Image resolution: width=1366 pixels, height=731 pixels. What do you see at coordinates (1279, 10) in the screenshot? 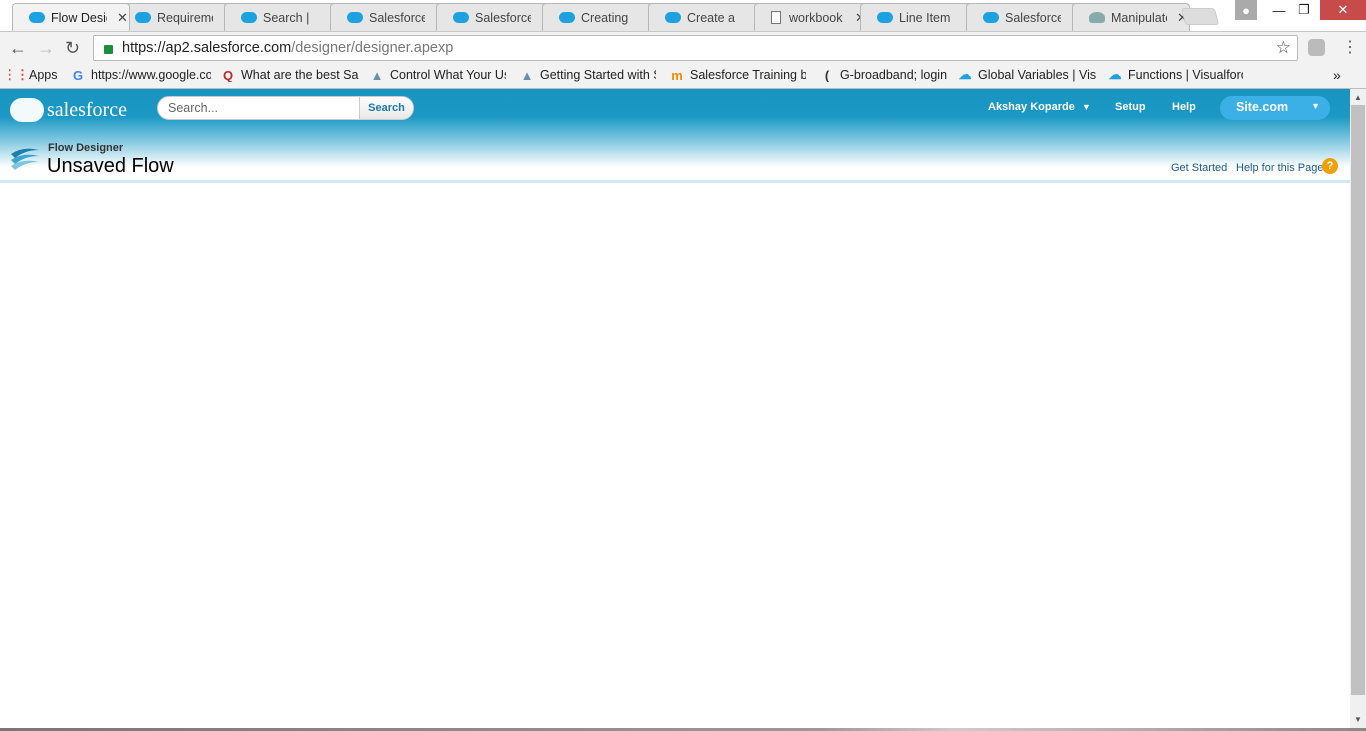
I see `minimize-button: —` at bounding box center [1279, 10].